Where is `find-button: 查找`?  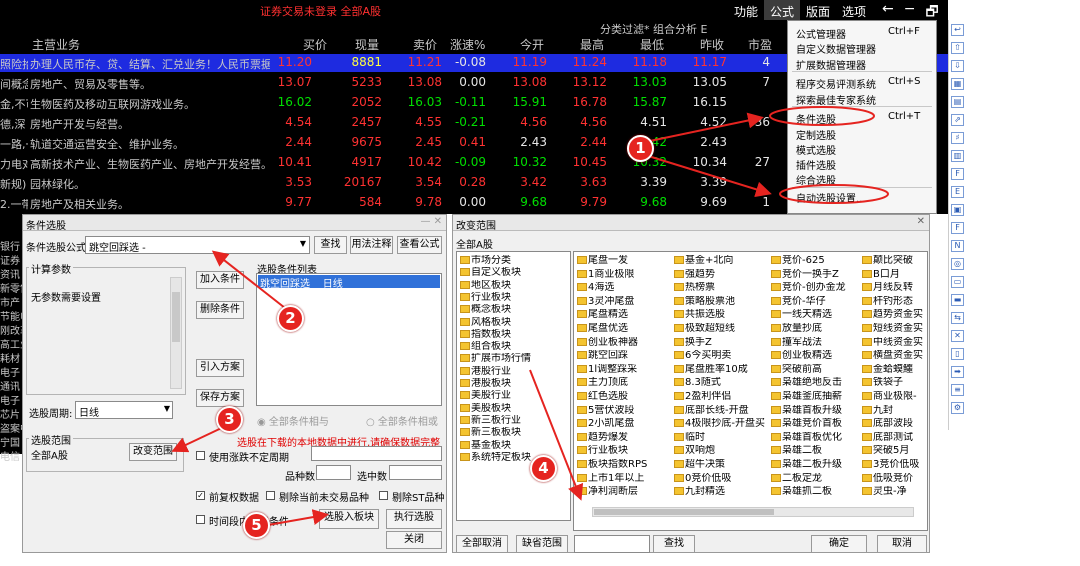 find-button: 查找 is located at coordinates (330, 245).